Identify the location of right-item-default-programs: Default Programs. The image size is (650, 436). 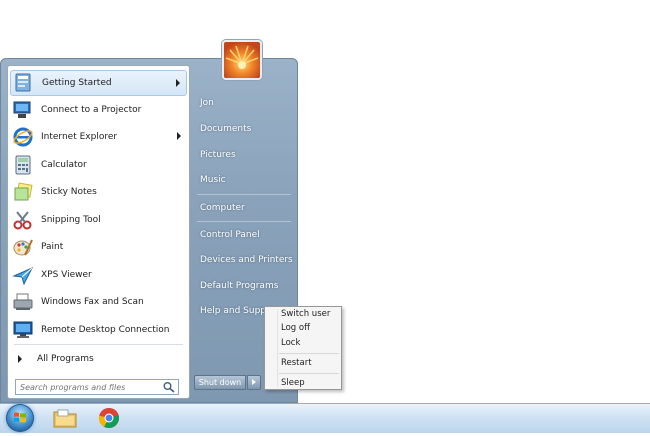
(244, 286).